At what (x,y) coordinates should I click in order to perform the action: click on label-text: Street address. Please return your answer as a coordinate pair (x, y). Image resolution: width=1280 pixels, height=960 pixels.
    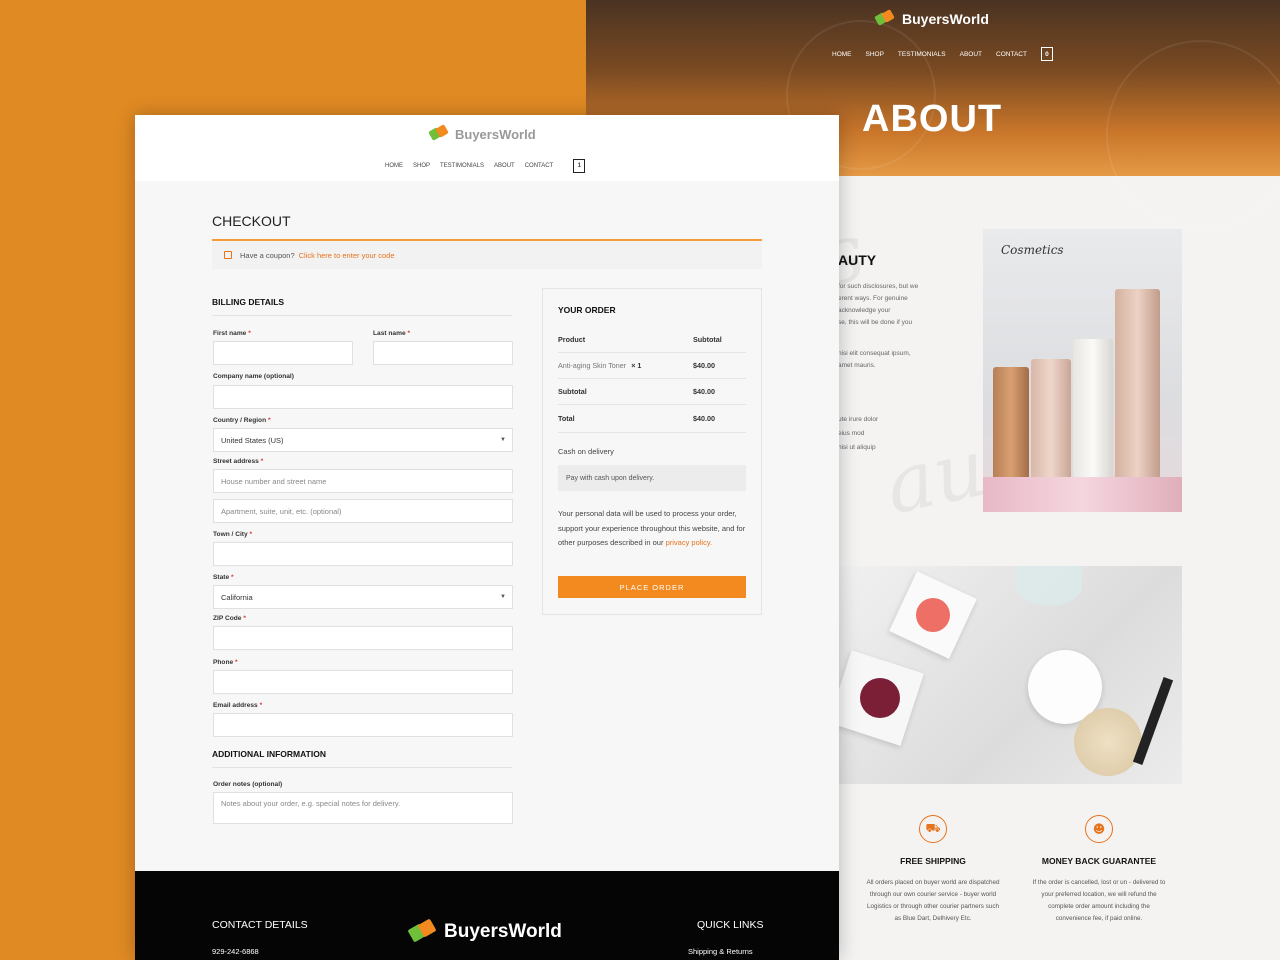
    Looking at the image, I should click on (236, 461).